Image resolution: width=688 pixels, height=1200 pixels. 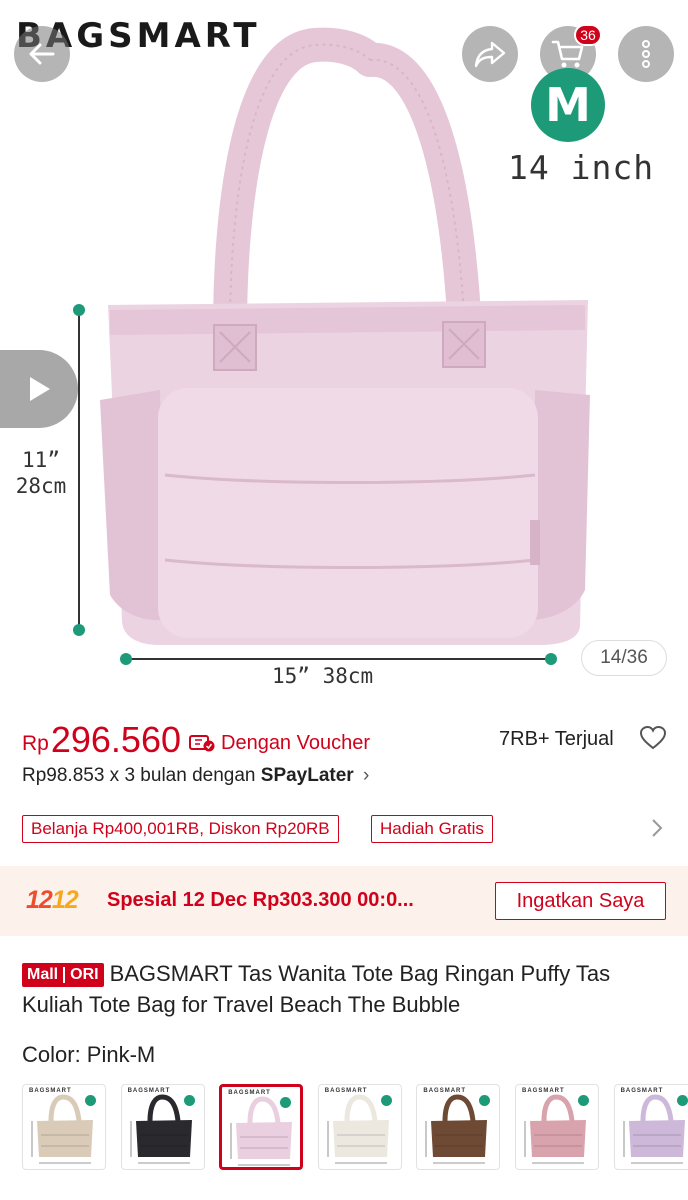 What do you see at coordinates (366, 775) in the screenshot?
I see `chevron-right-icon: ›` at bounding box center [366, 775].